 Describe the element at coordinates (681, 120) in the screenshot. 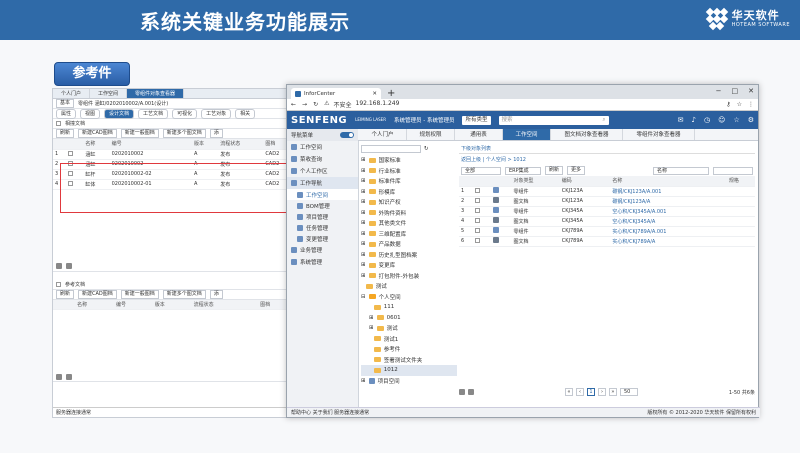

I see `mail-icon: ✉` at that location.